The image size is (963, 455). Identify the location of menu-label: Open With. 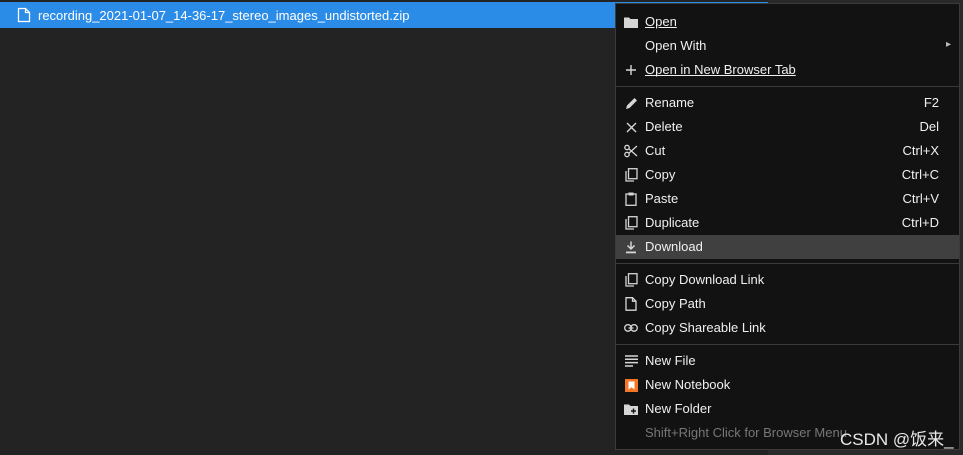
(676, 45).